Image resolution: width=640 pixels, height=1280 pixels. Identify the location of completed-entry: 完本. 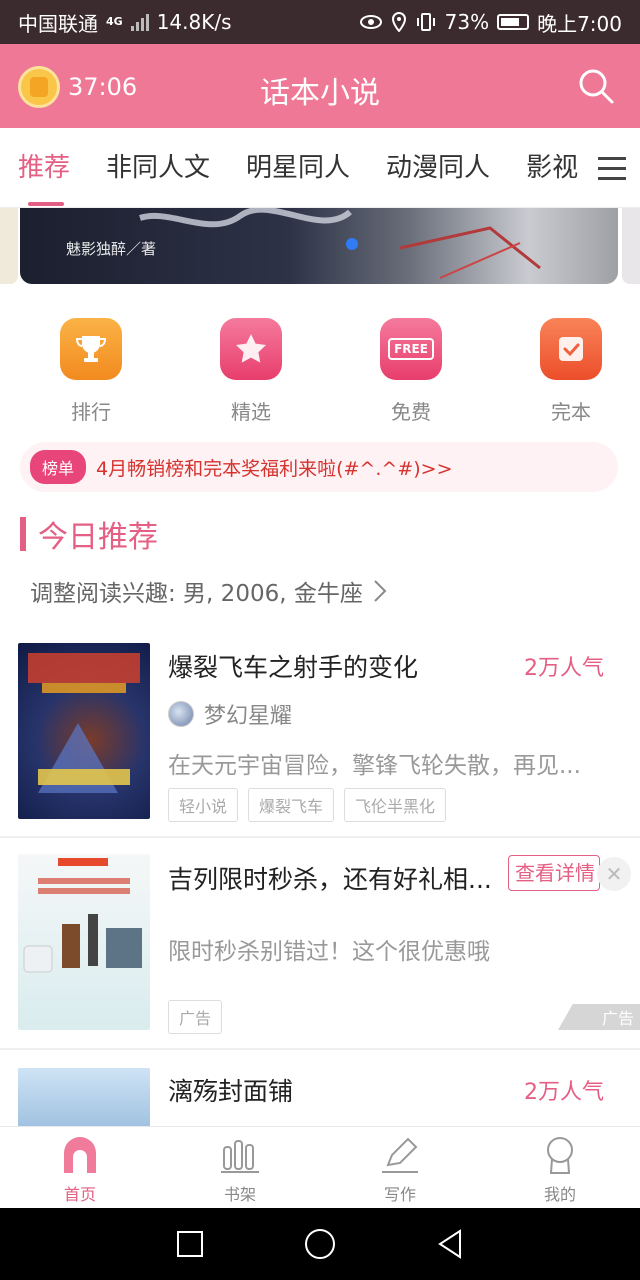
(571, 373).